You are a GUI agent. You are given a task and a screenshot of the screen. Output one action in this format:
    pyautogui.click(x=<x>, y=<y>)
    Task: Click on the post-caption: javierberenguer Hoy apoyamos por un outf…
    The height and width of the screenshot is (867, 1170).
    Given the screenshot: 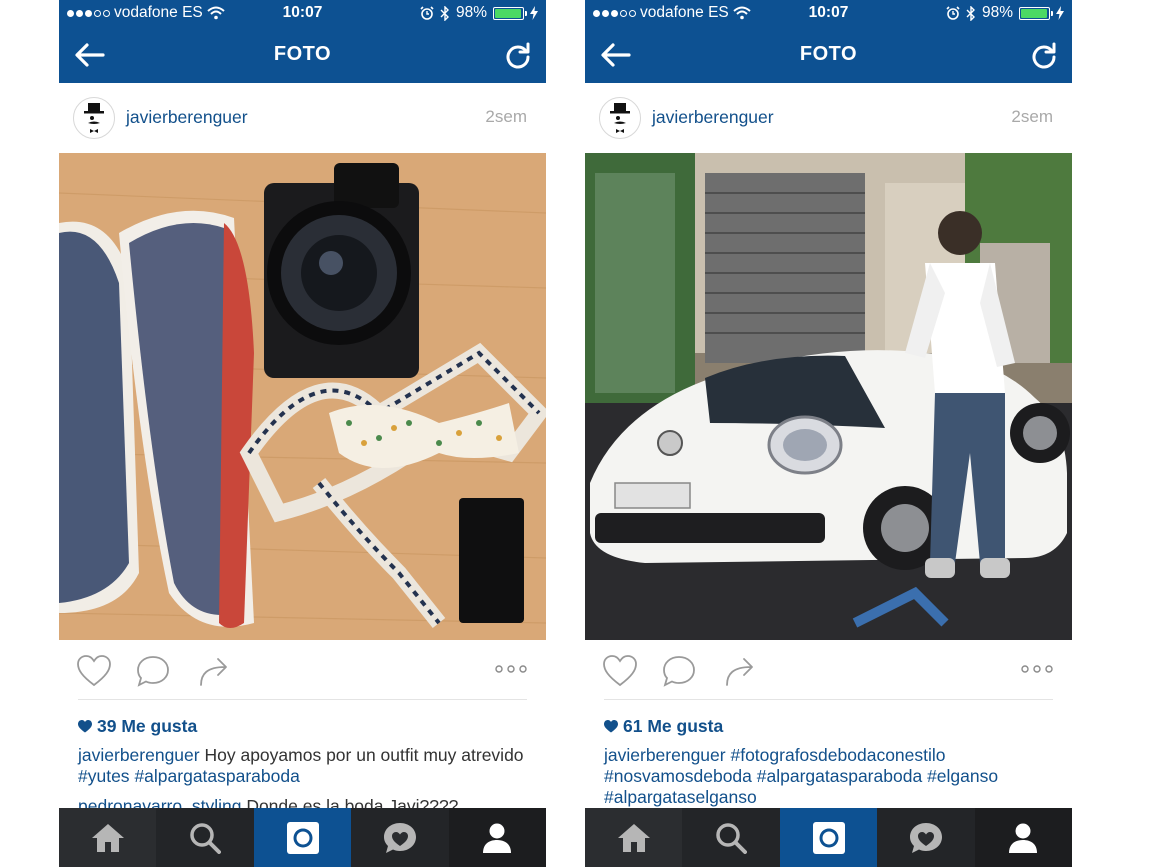 What is the action you would take?
    pyautogui.click(x=303, y=766)
    